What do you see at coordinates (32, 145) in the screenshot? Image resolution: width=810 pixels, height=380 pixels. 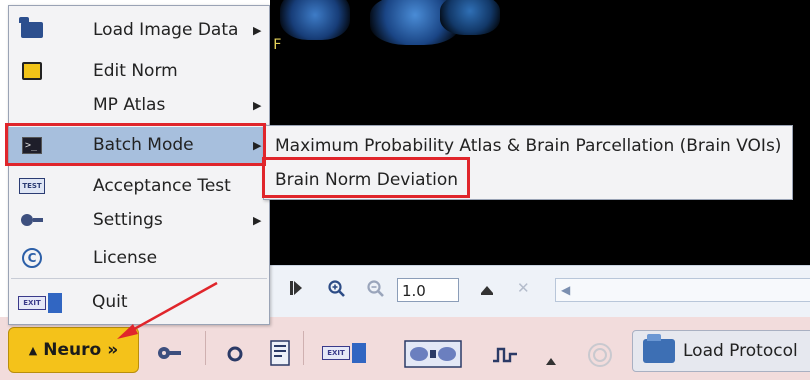 I see `terminal-icon: >_` at bounding box center [32, 145].